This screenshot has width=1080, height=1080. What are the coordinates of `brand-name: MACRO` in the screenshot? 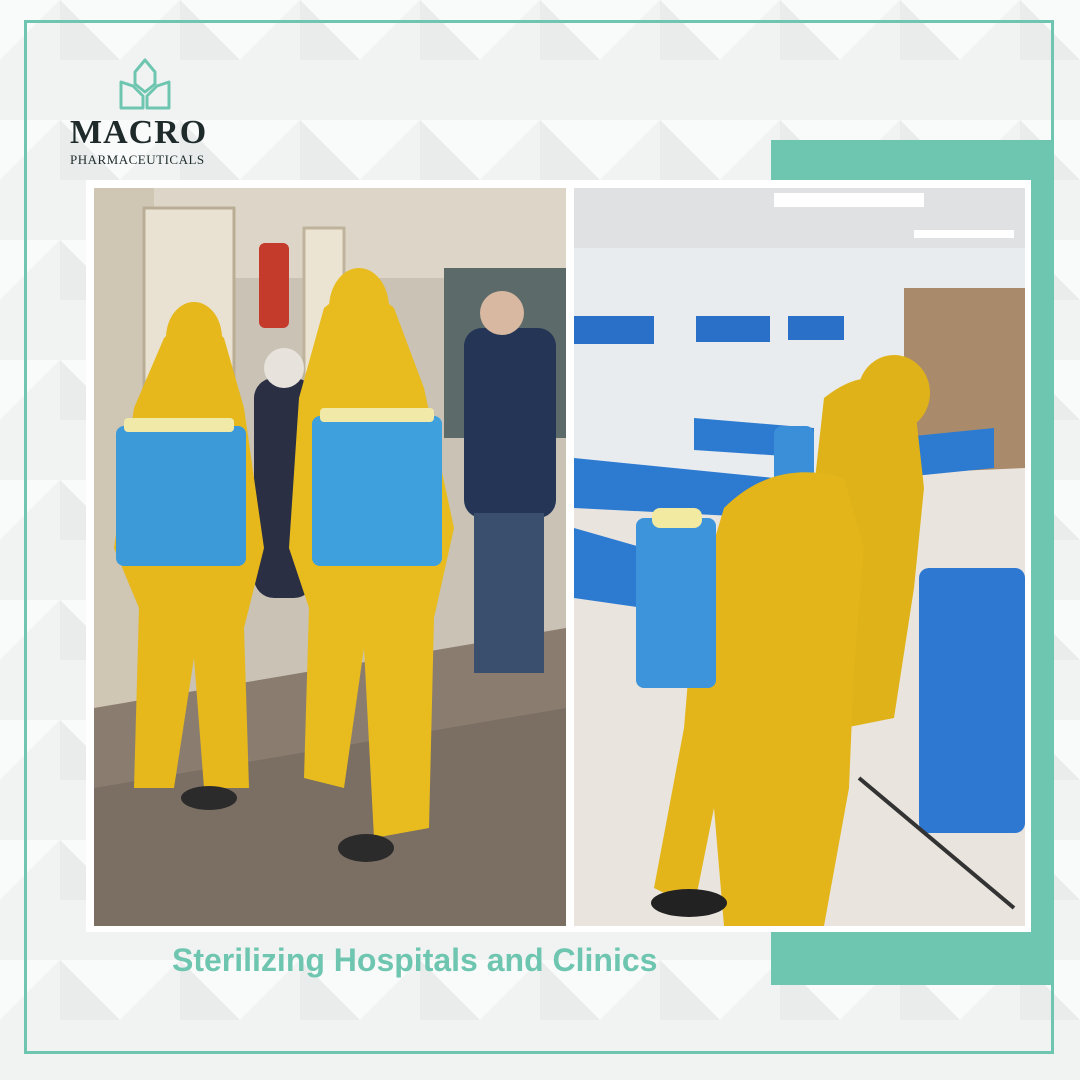 It's located at (139, 132).